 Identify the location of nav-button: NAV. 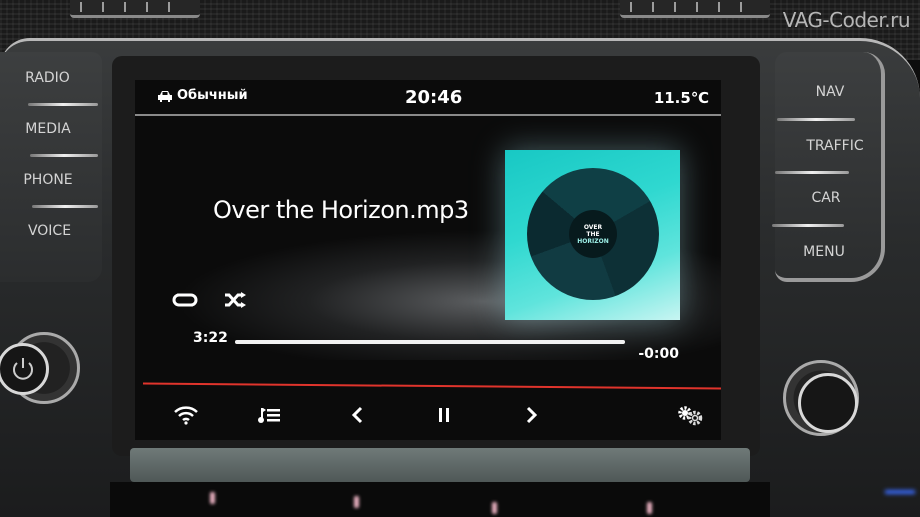
(830, 92).